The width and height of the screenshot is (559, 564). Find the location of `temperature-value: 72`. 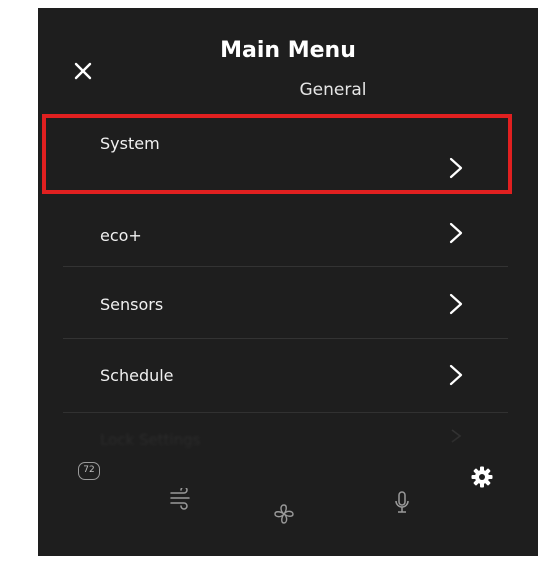

temperature-value: 72 is located at coordinates (89, 470).